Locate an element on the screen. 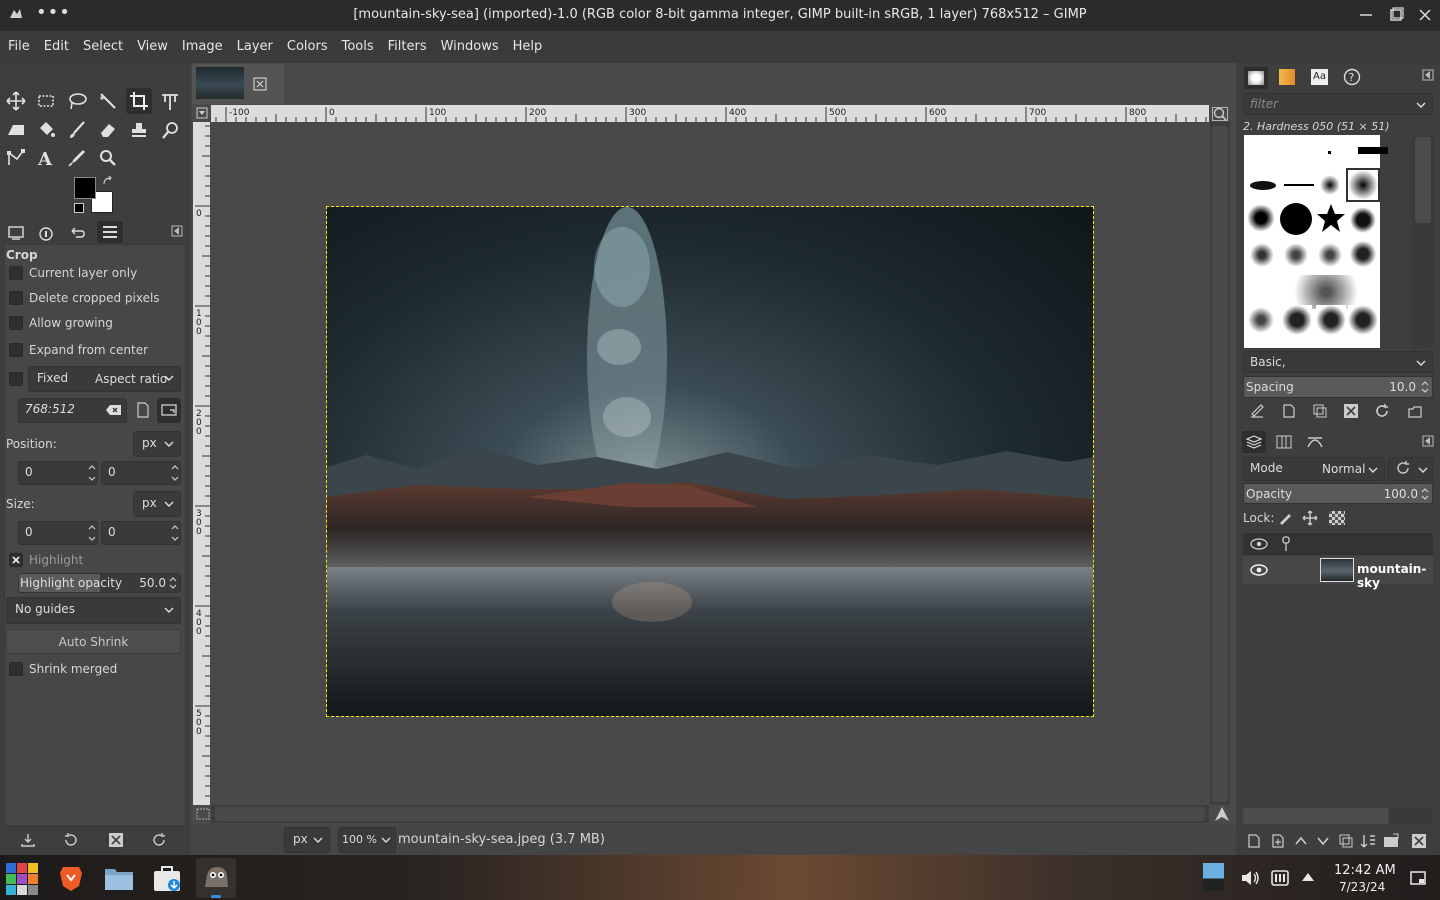 The width and height of the screenshot is (1440, 900). layer-opacity-slider: Opacity 100.0 is located at coordinates (1338, 493).